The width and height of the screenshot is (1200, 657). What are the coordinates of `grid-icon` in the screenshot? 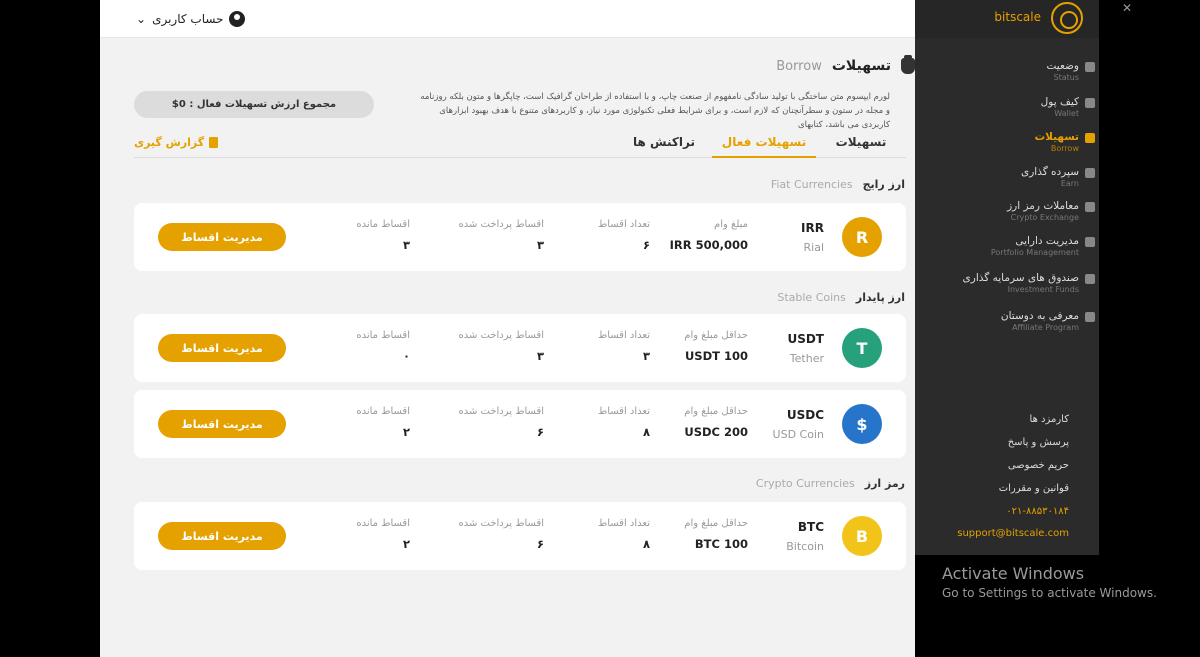 It's located at (1090, 67).